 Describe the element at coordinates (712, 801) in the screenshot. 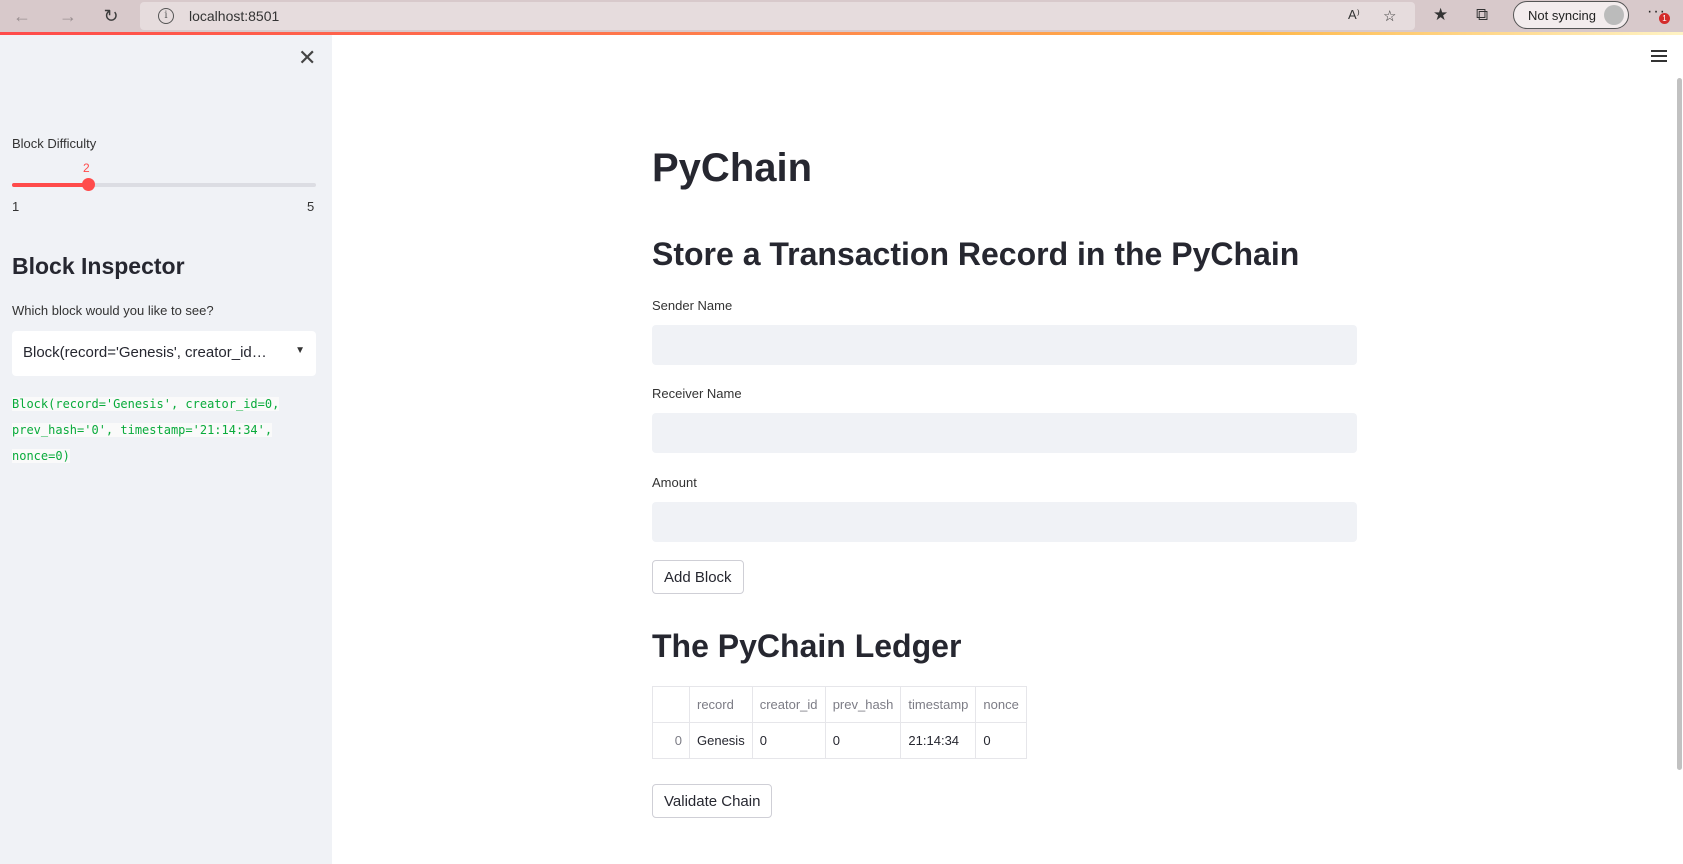

I see `validate-chain-button: Validate Chain` at that location.